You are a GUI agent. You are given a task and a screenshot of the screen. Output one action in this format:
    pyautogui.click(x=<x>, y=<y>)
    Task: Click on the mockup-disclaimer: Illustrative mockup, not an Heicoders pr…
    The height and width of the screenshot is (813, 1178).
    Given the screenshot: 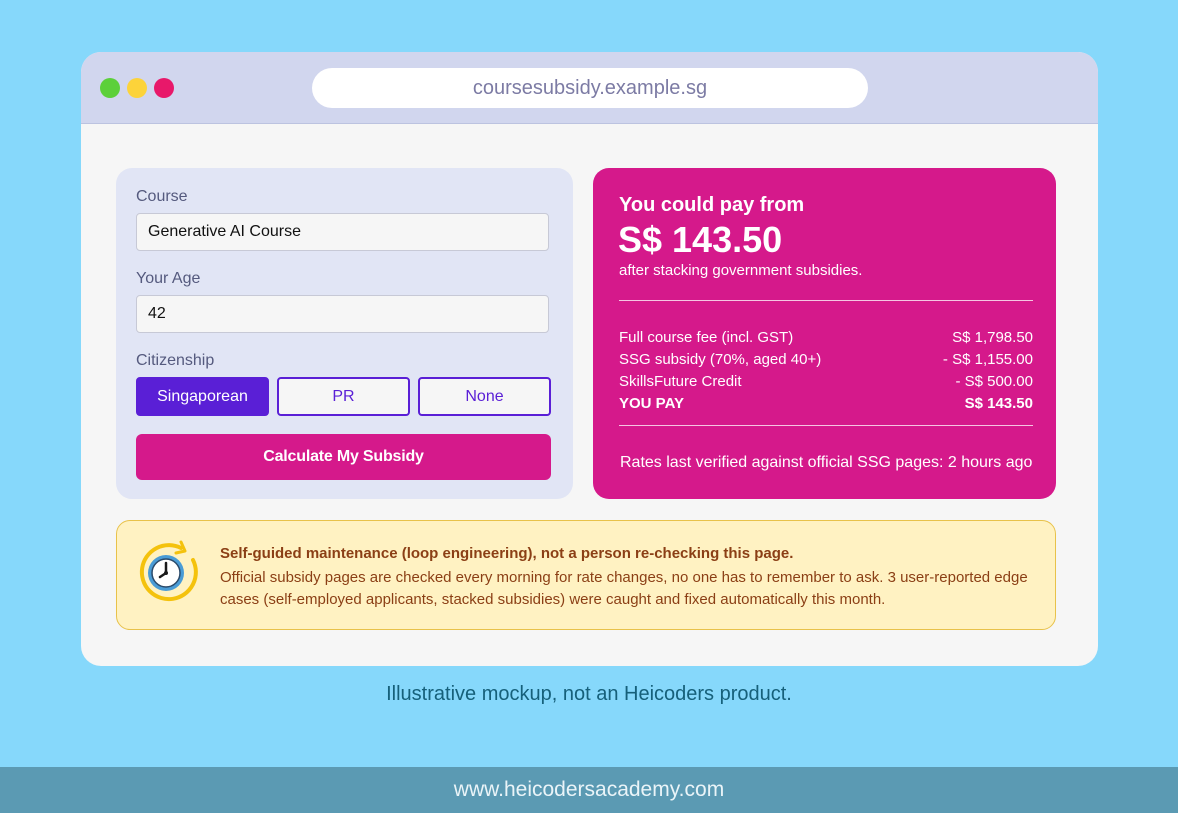 What is the action you would take?
    pyautogui.click(x=589, y=694)
    